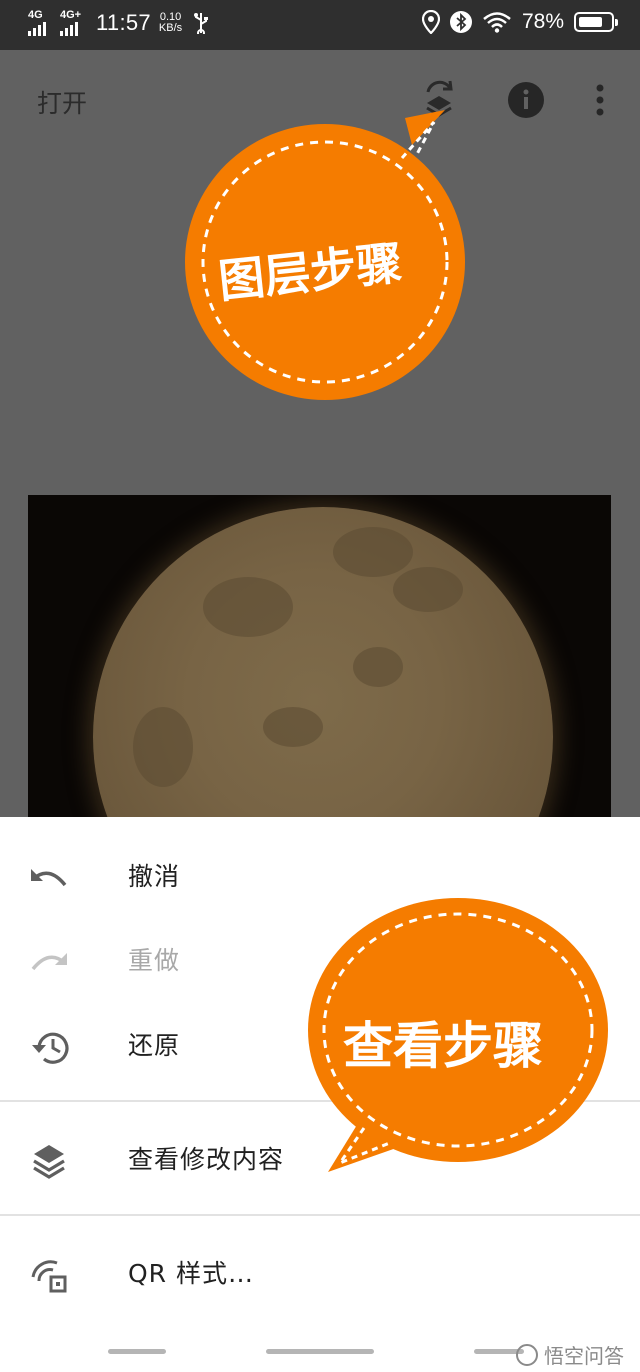  Describe the element at coordinates (71, 15) in the screenshot. I see `signal-label-2: 4G+` at that location.